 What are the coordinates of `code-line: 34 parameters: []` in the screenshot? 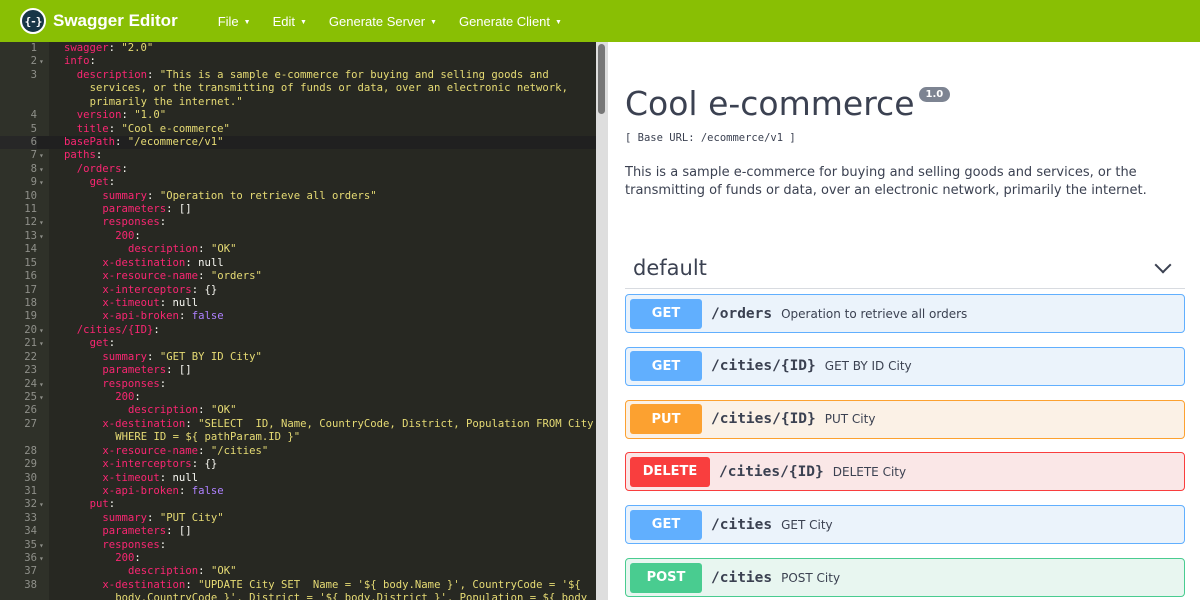 It's located at (298, 531).